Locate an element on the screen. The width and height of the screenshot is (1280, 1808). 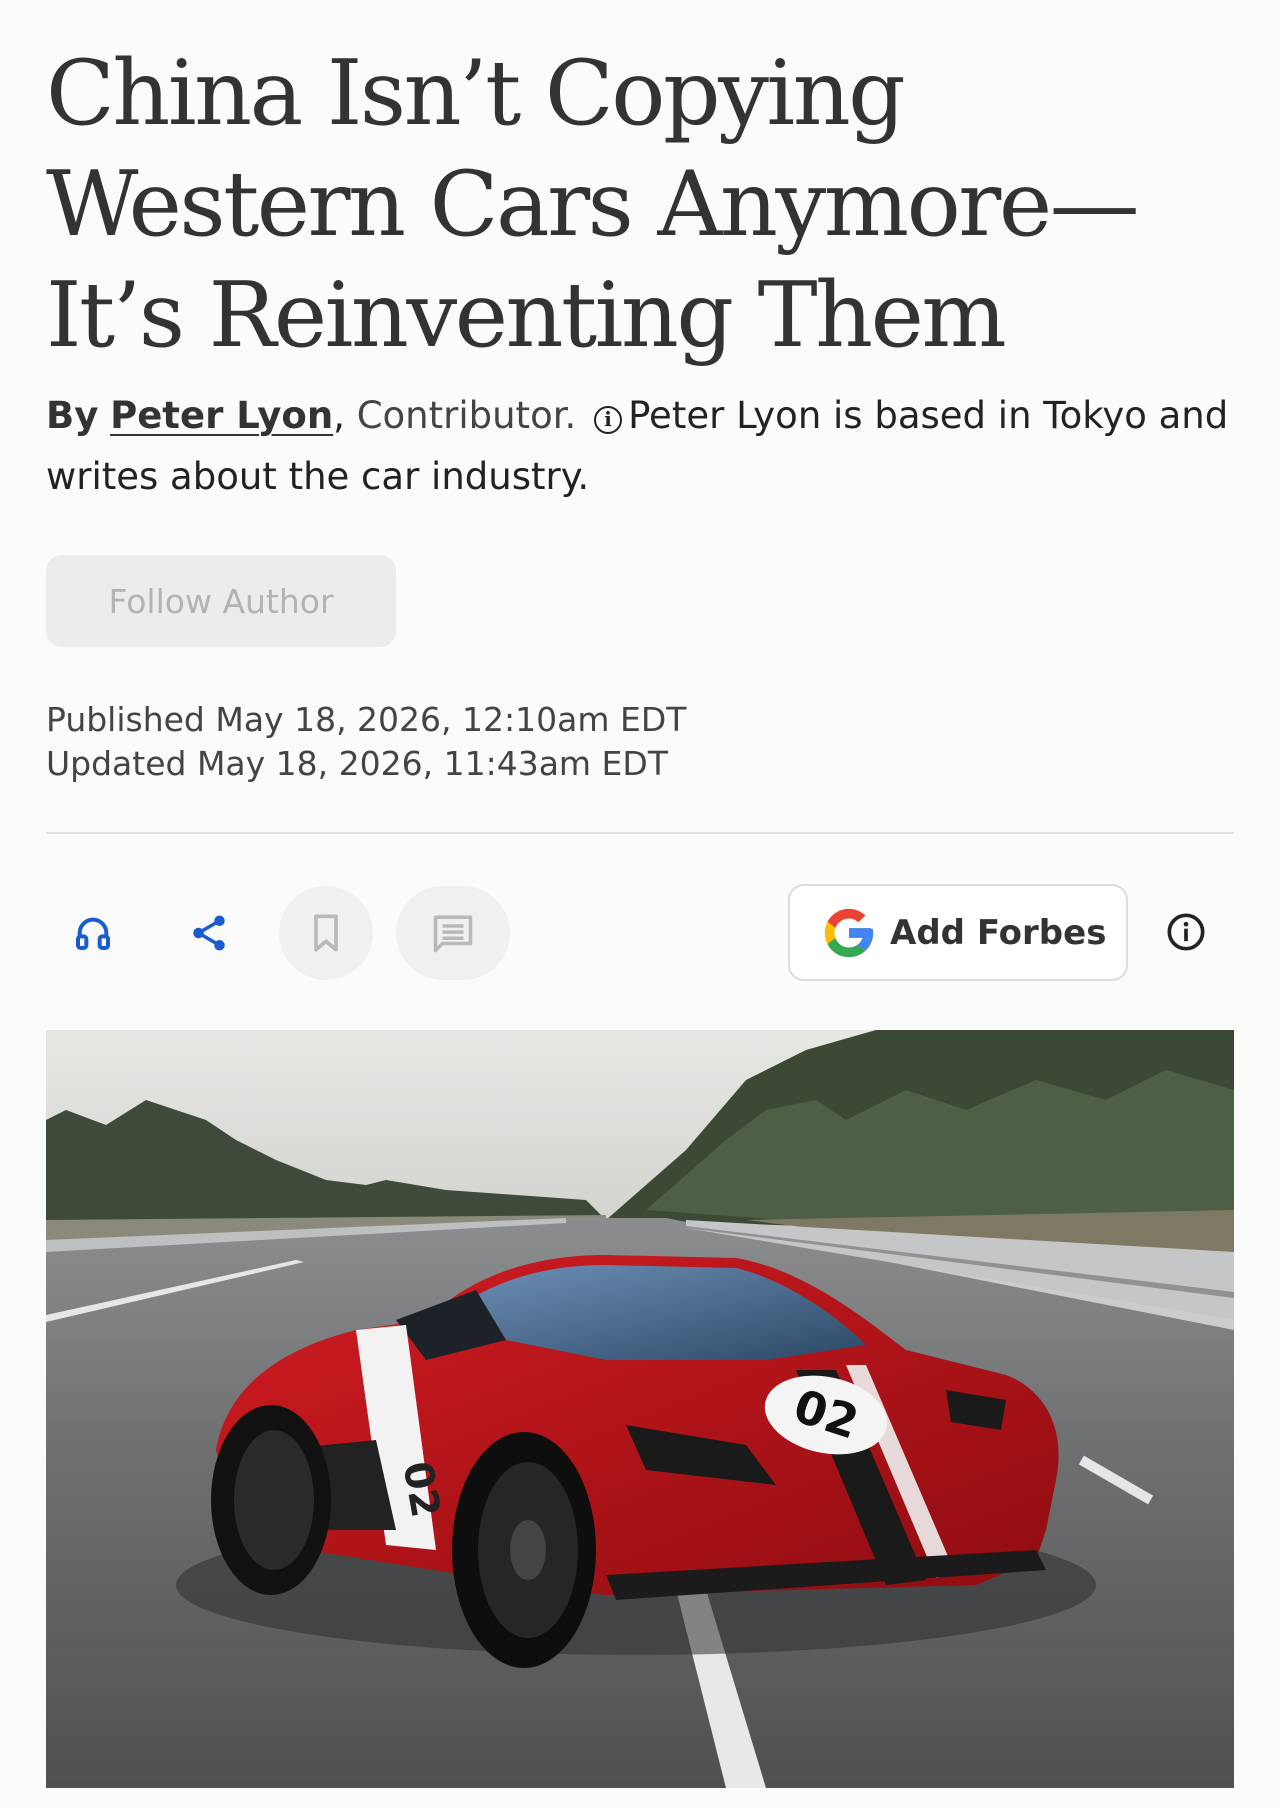
comments-button is located at coordinates (453, 933).